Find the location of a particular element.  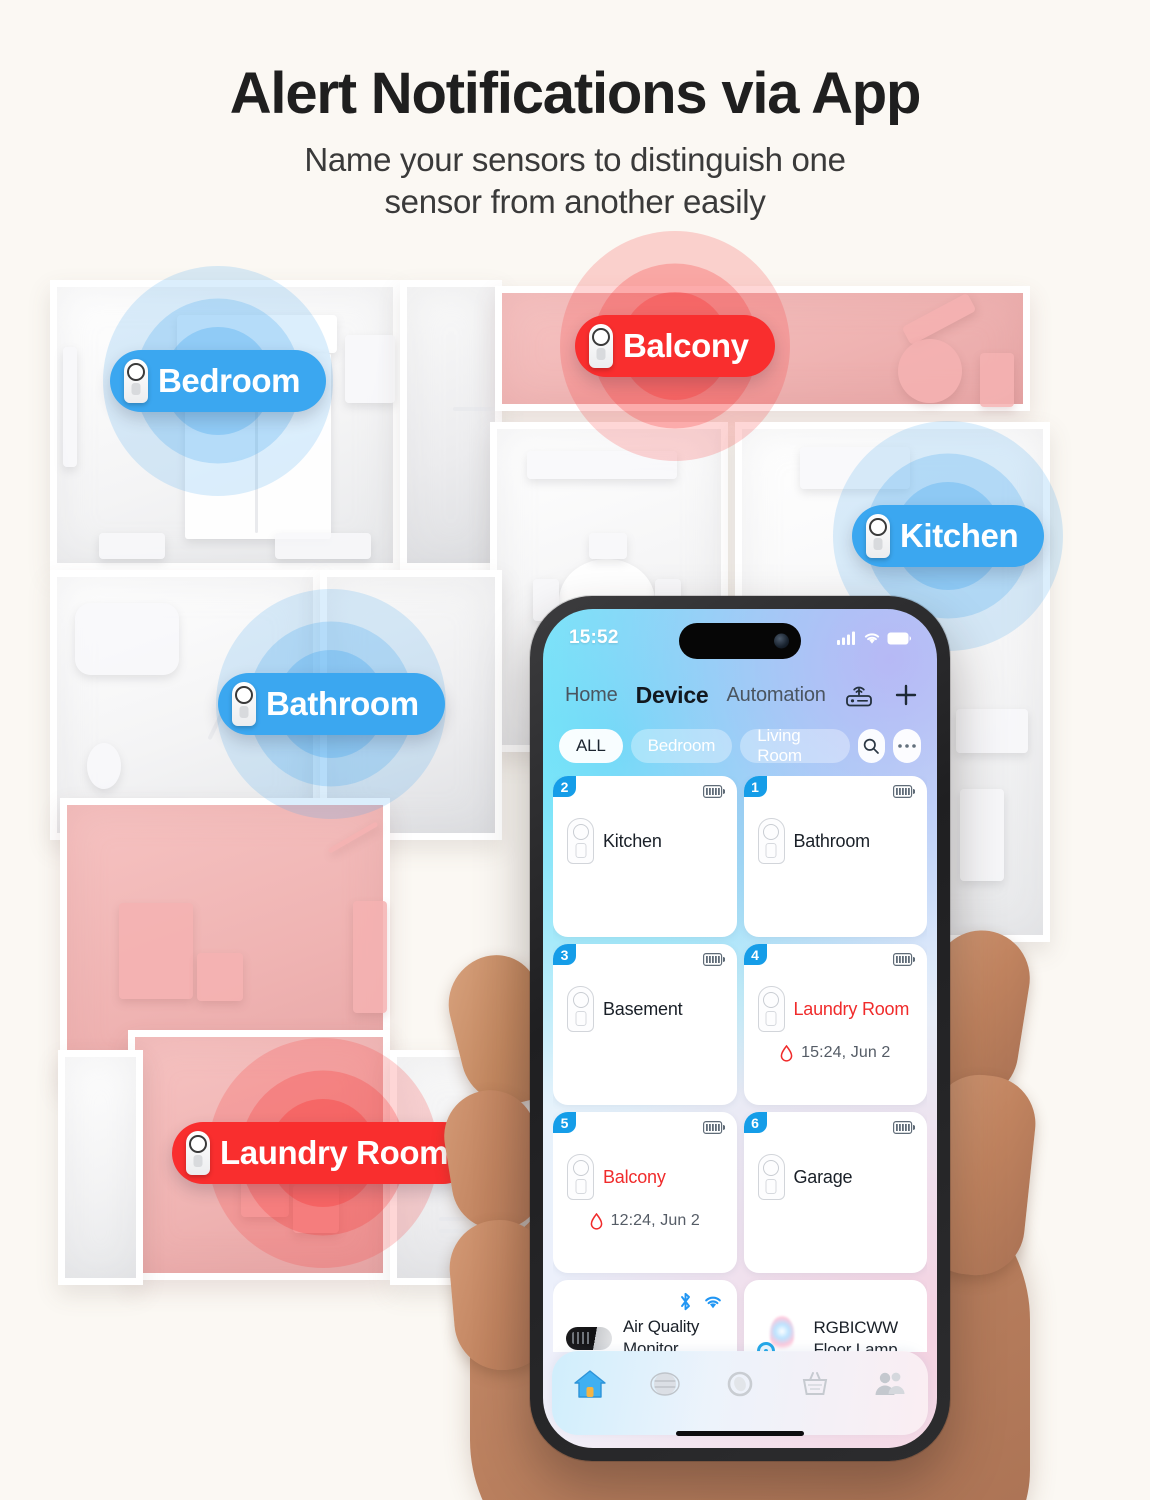

device-body: Basement is located at coordinates (645, 1009).